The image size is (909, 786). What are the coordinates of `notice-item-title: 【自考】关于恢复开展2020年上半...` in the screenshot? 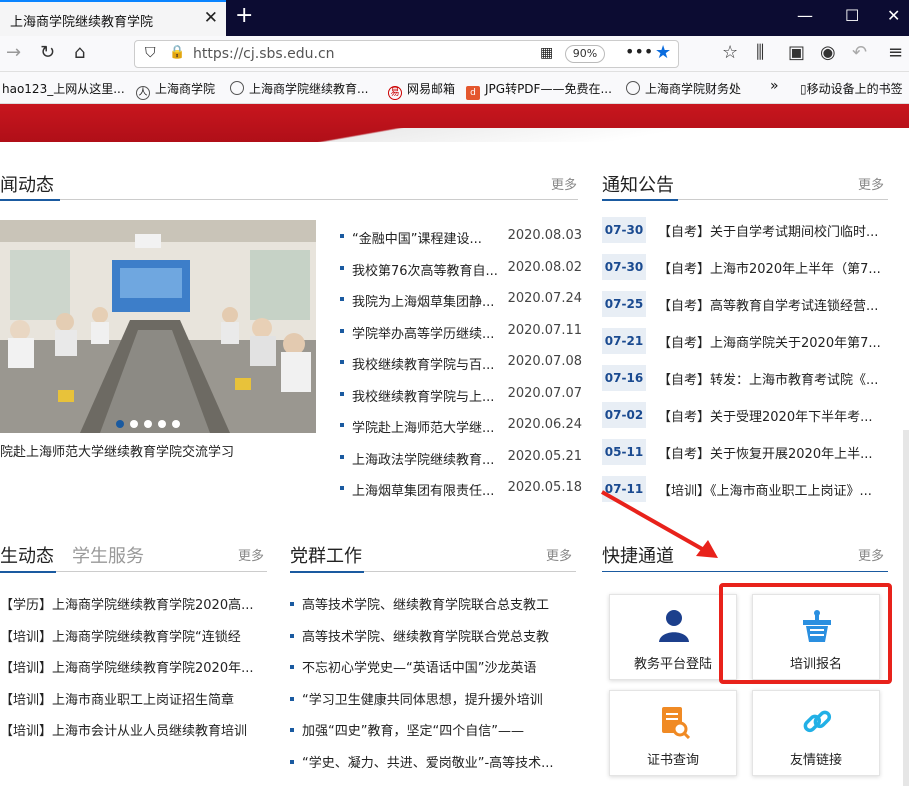 It's located at (772, 452).